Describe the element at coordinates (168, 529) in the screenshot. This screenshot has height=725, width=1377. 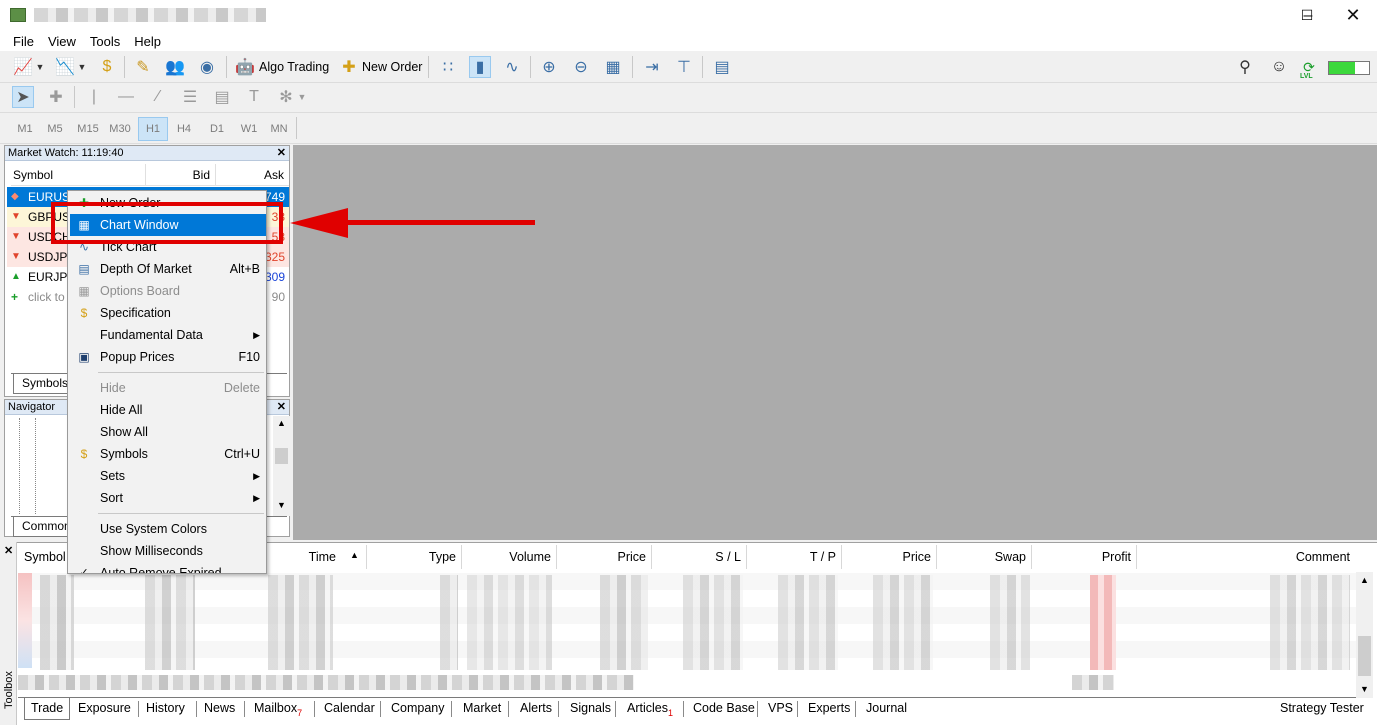
I see `menu-use-system-colors: Use System Colors` at that location.